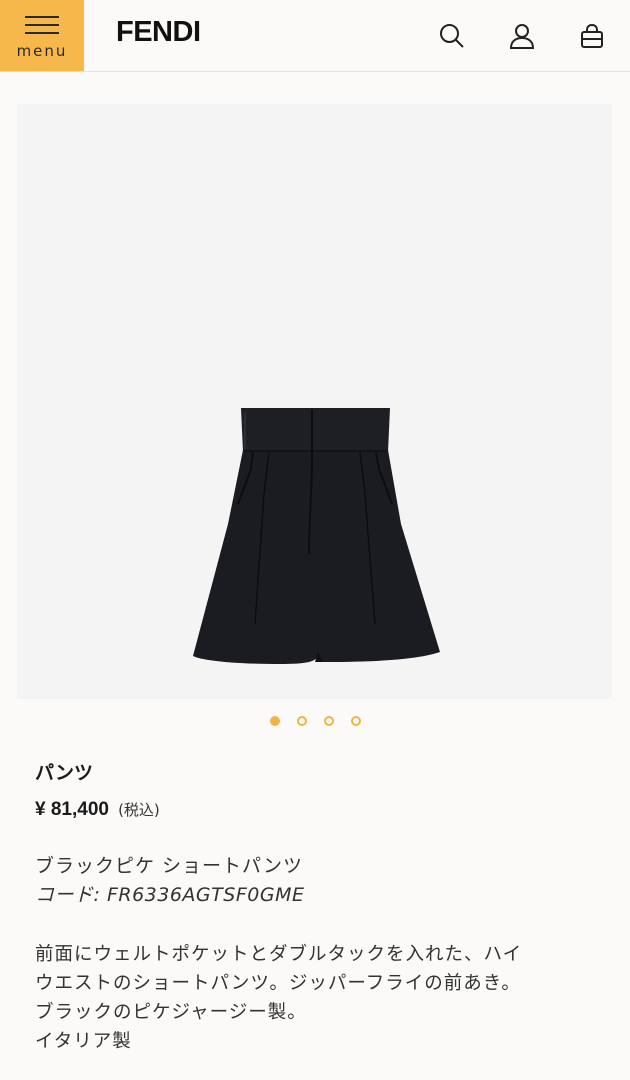 This screenshot has height=1080, width=630. Describe the element at coordinates (83, 1041) in the screenshot. I see `description-line: イタリア製` at that location.